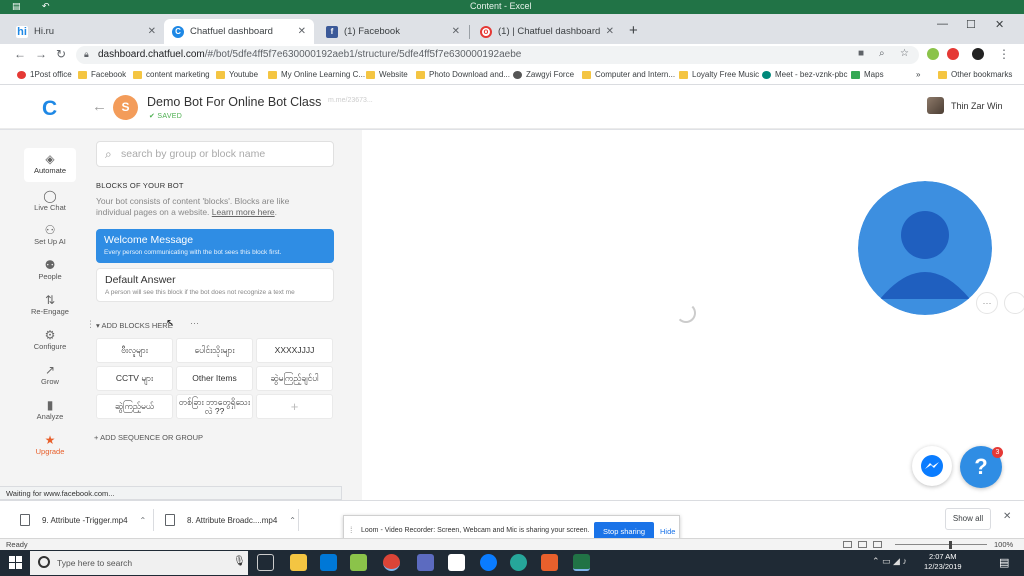 The image size is (1024, 576). What do you see at coordinates (171, 74) in the screenshot?
I see `bookmark-item: content marketing` at bounding box center [171, 74].